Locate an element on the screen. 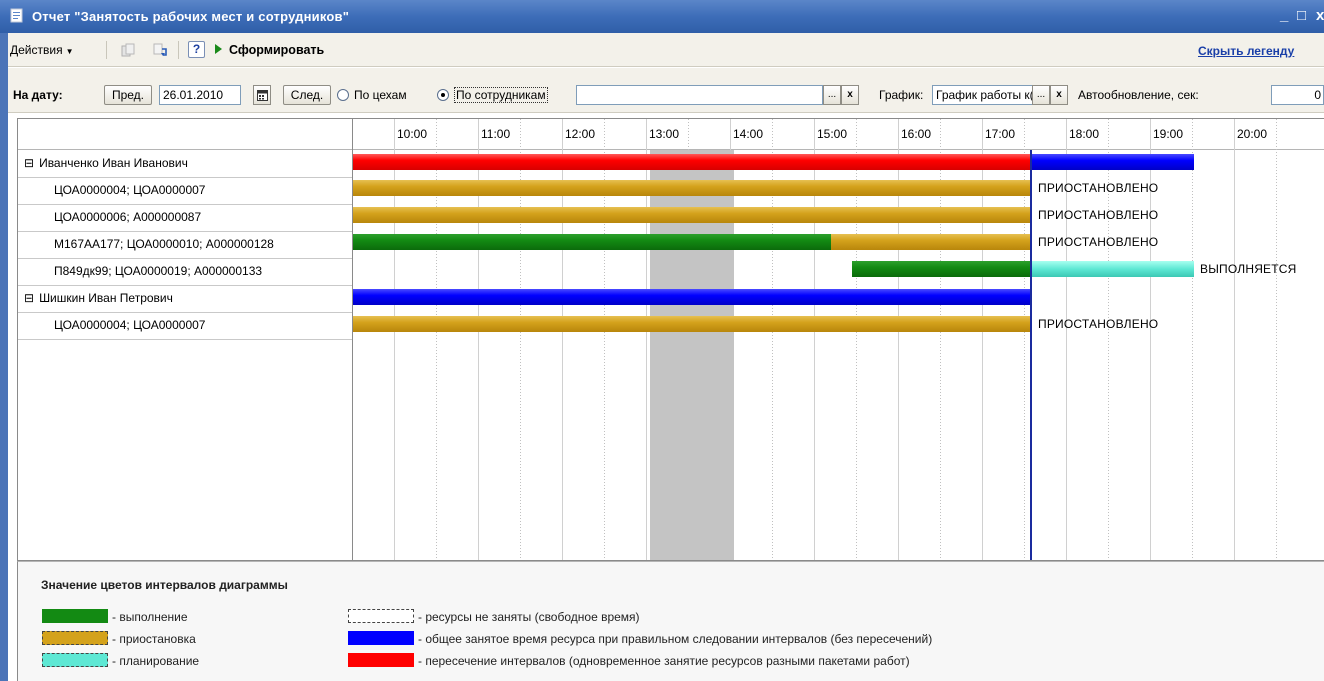  autorefresh-label: Автообновление, сек: is located at coordinates (1138, 95).